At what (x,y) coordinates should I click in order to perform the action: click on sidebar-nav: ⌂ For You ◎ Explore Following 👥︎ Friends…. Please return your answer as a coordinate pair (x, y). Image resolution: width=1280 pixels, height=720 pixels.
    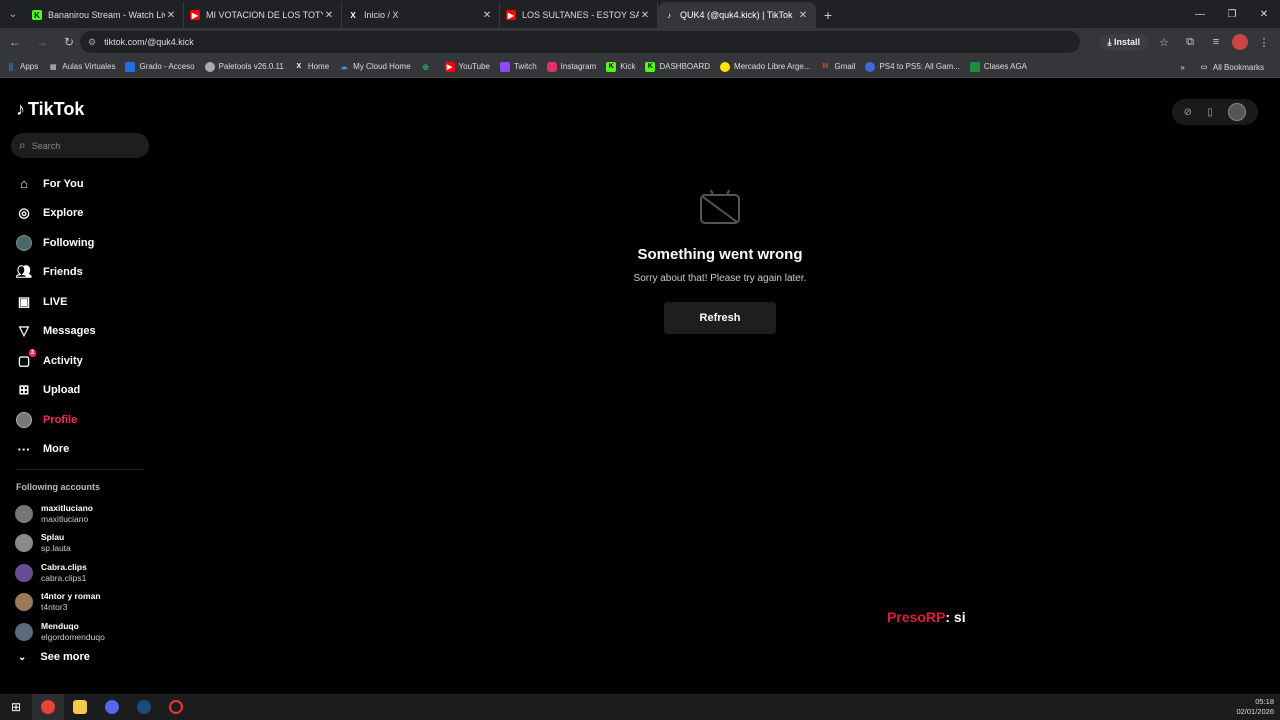
    Looking at the image, I should click on (81, 316).